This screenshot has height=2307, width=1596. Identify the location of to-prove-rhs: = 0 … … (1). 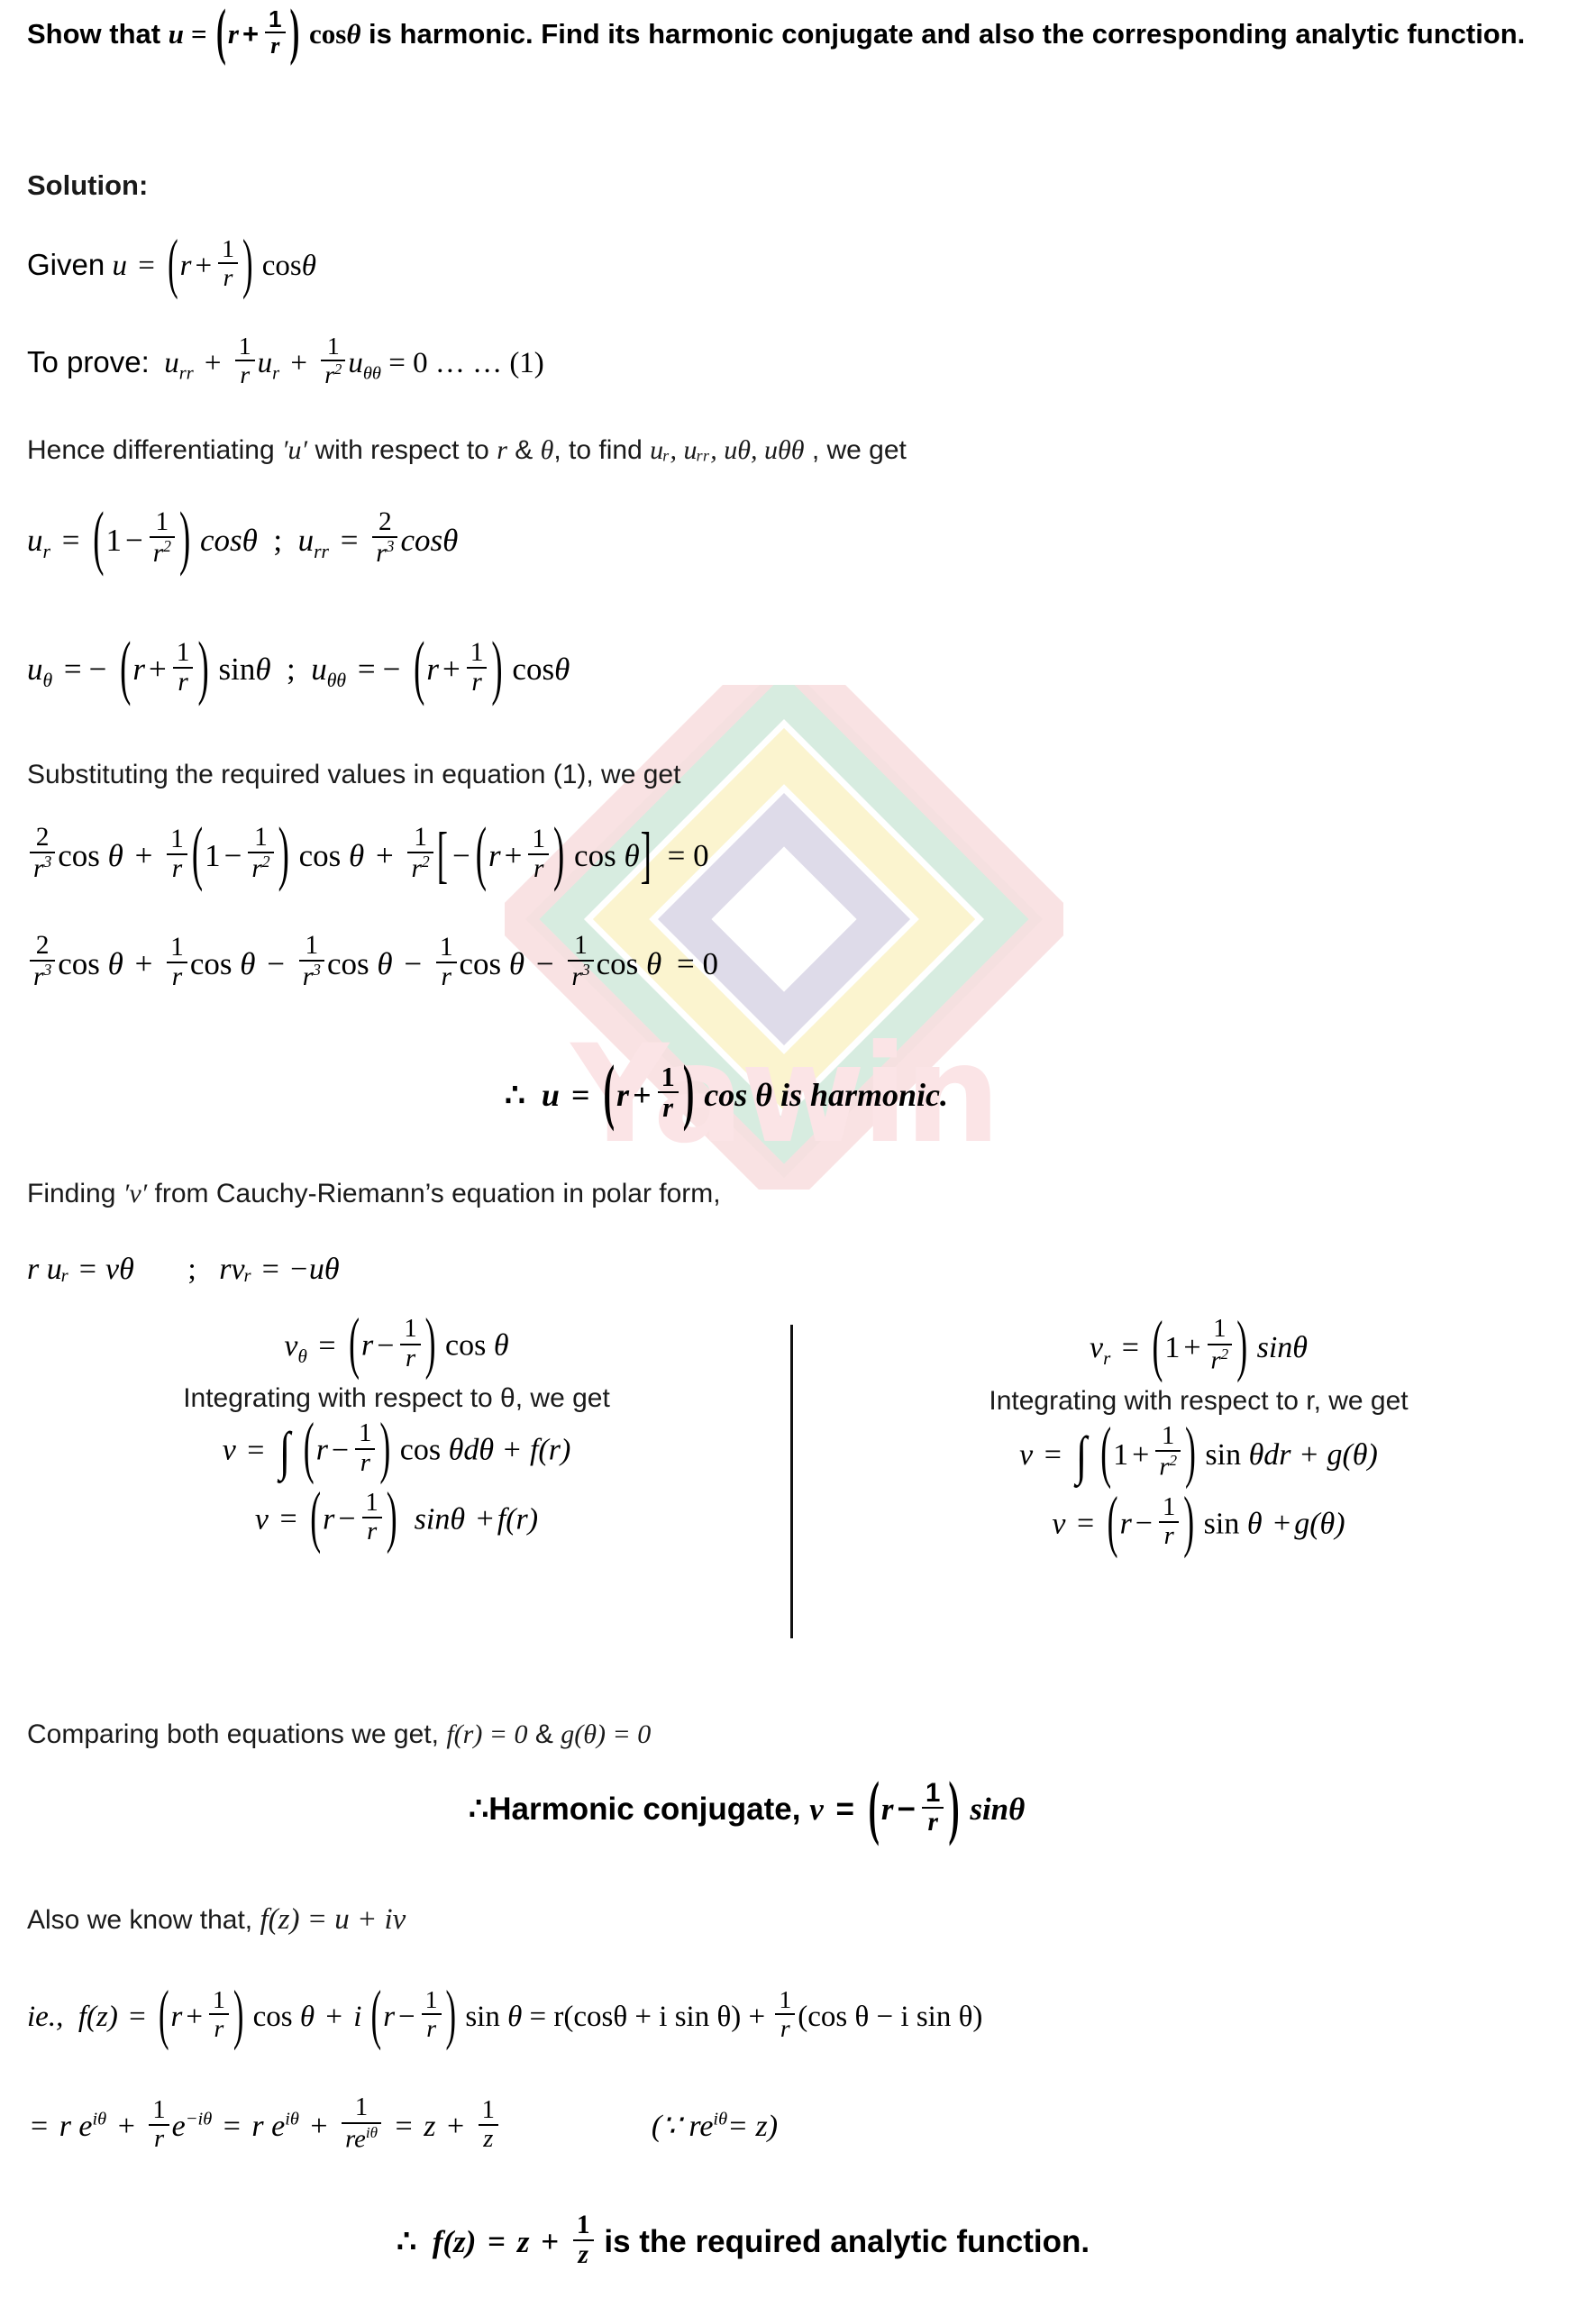
(466, 363).